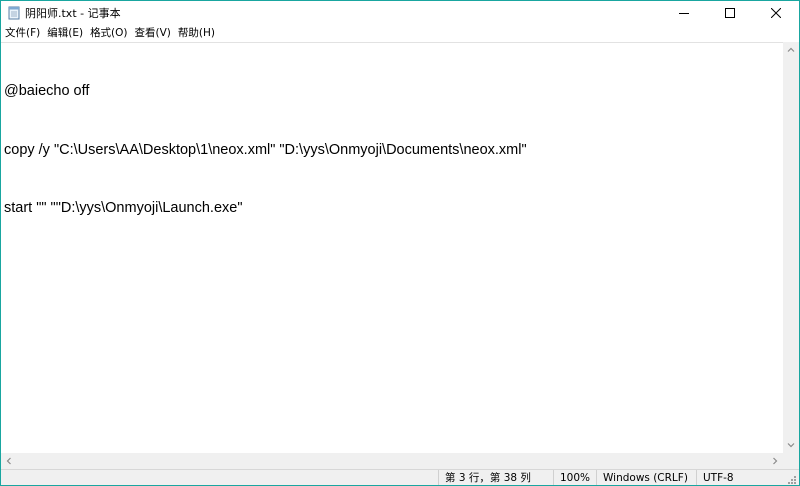 Image resolution: width=800 pixels, height=486 pixels. I want to click on maximize-icon, so click(730, 13).